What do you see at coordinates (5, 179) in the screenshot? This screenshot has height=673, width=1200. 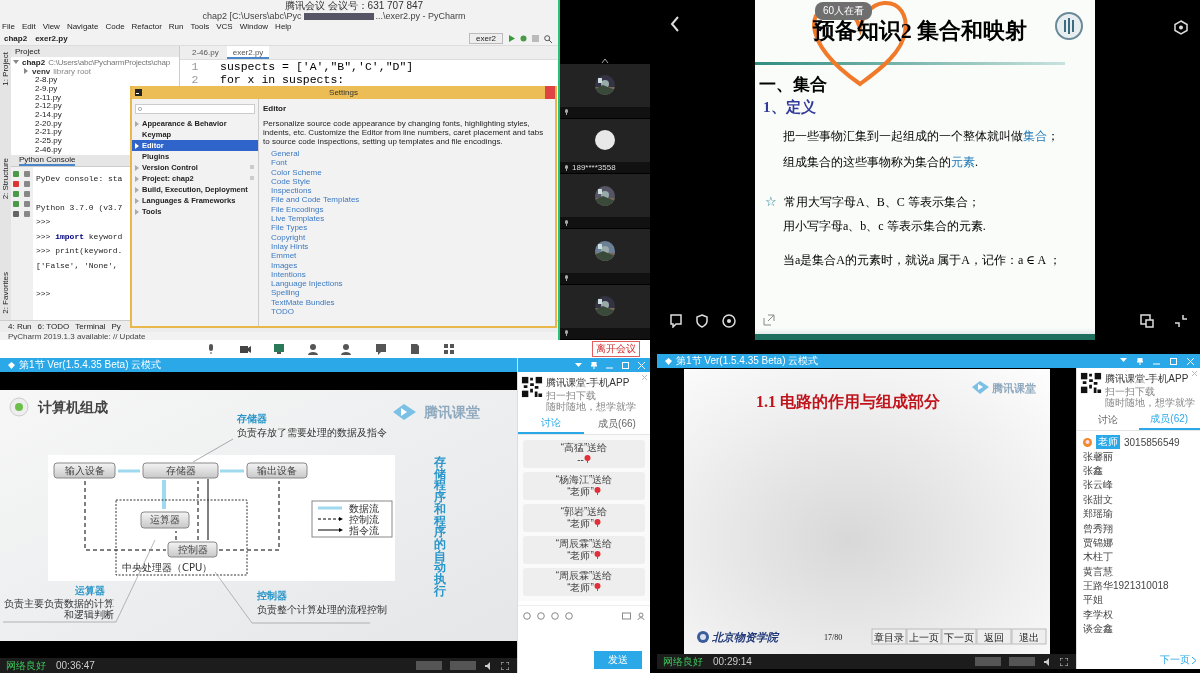 I see `tool-window-tab: 2: Structure` at bounding box center [5, 179].